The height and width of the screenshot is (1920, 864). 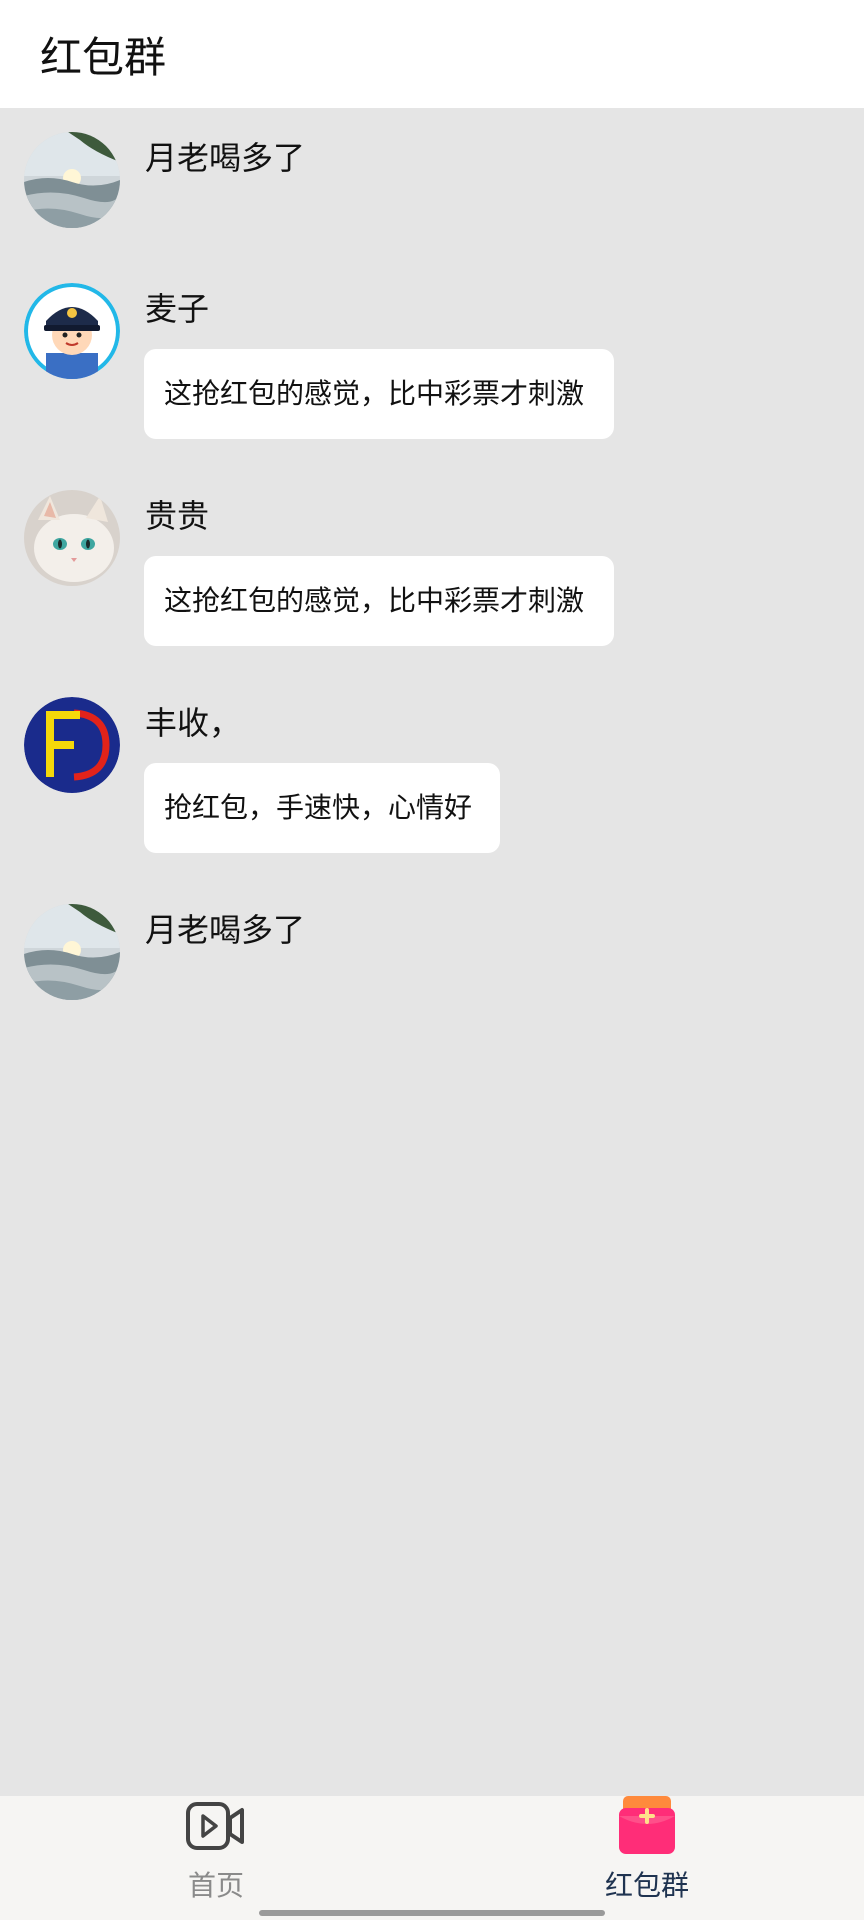 What do you see at coordinates (647, 1858) in the screenshot?
I see `tab-red-envelope-group: 红包群` at bounding box center [647, 1858].